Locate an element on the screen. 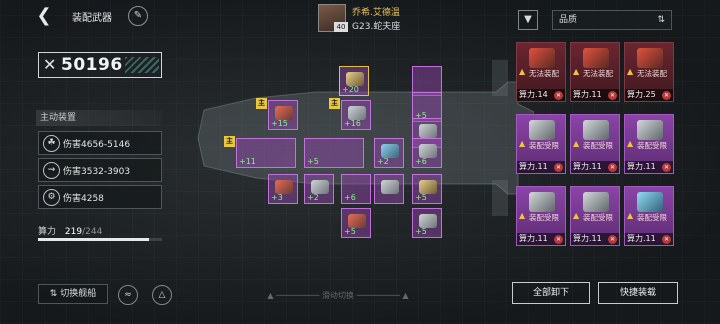 The width and height of the screenshot is (720, 324). skill-label: 伤害4258 is located at coordinates (83, 199).